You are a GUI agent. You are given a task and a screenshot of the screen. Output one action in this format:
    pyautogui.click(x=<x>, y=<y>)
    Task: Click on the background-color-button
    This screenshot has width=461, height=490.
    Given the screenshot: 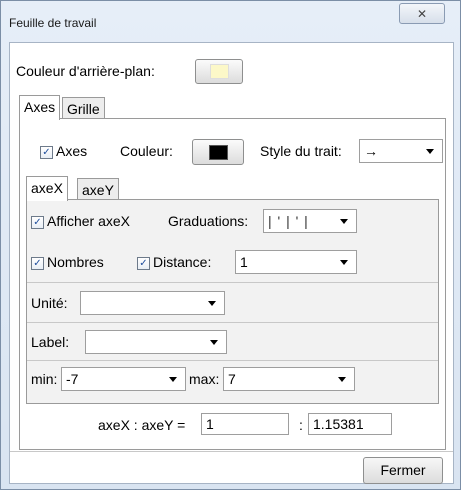 What is the action you would take?
    pyautogui.click(x=219, y=71)
    